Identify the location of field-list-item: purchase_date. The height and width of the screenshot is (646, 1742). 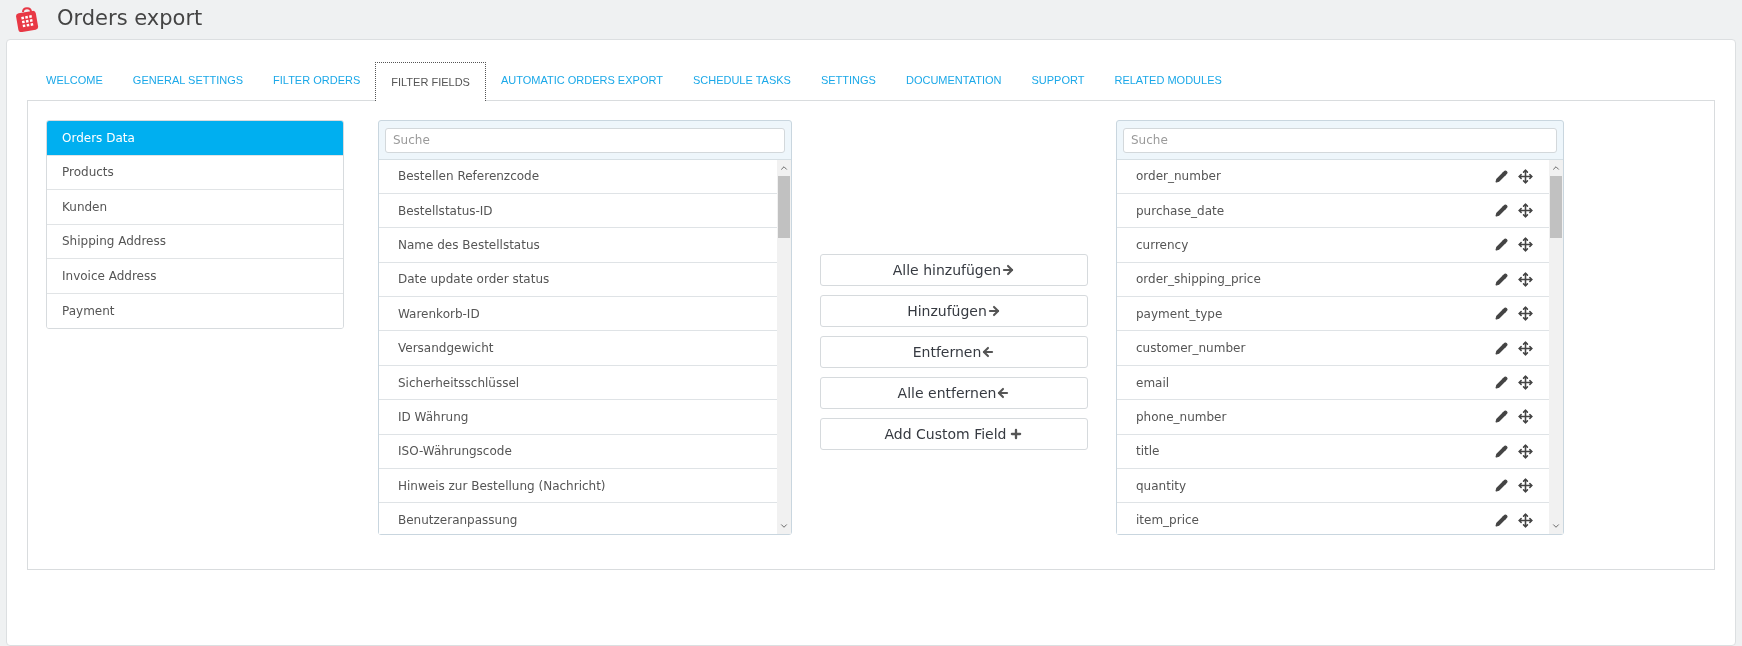
(1333, 211).